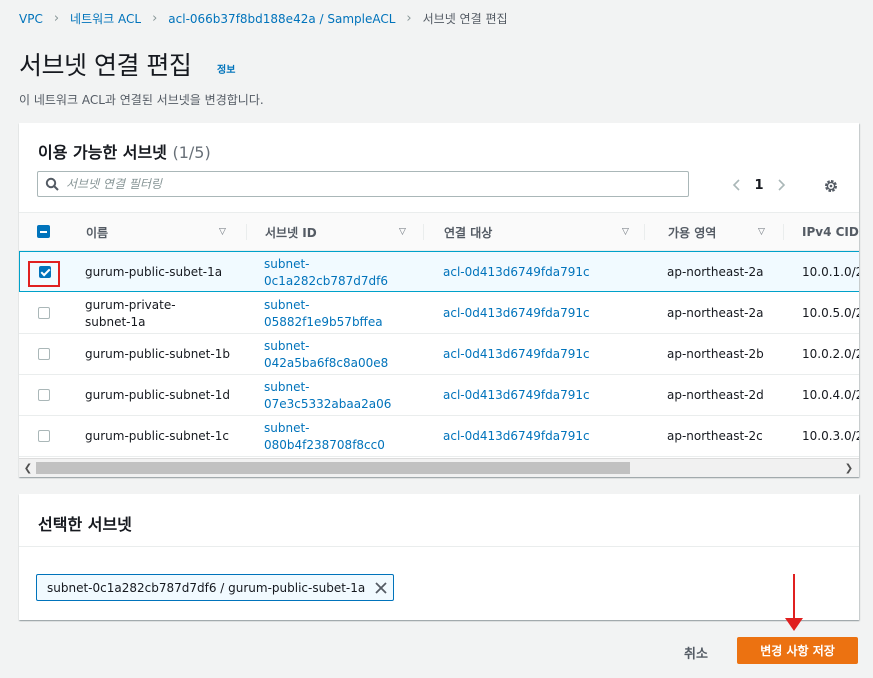 This screenshot has width=873, height=678. What do you see at coordinates (281, 19) in the screenshot?
I see `breadcrumb-acl: acl-066b37f8bd188e42a / SampleACL` at bounding box center [281, 19].